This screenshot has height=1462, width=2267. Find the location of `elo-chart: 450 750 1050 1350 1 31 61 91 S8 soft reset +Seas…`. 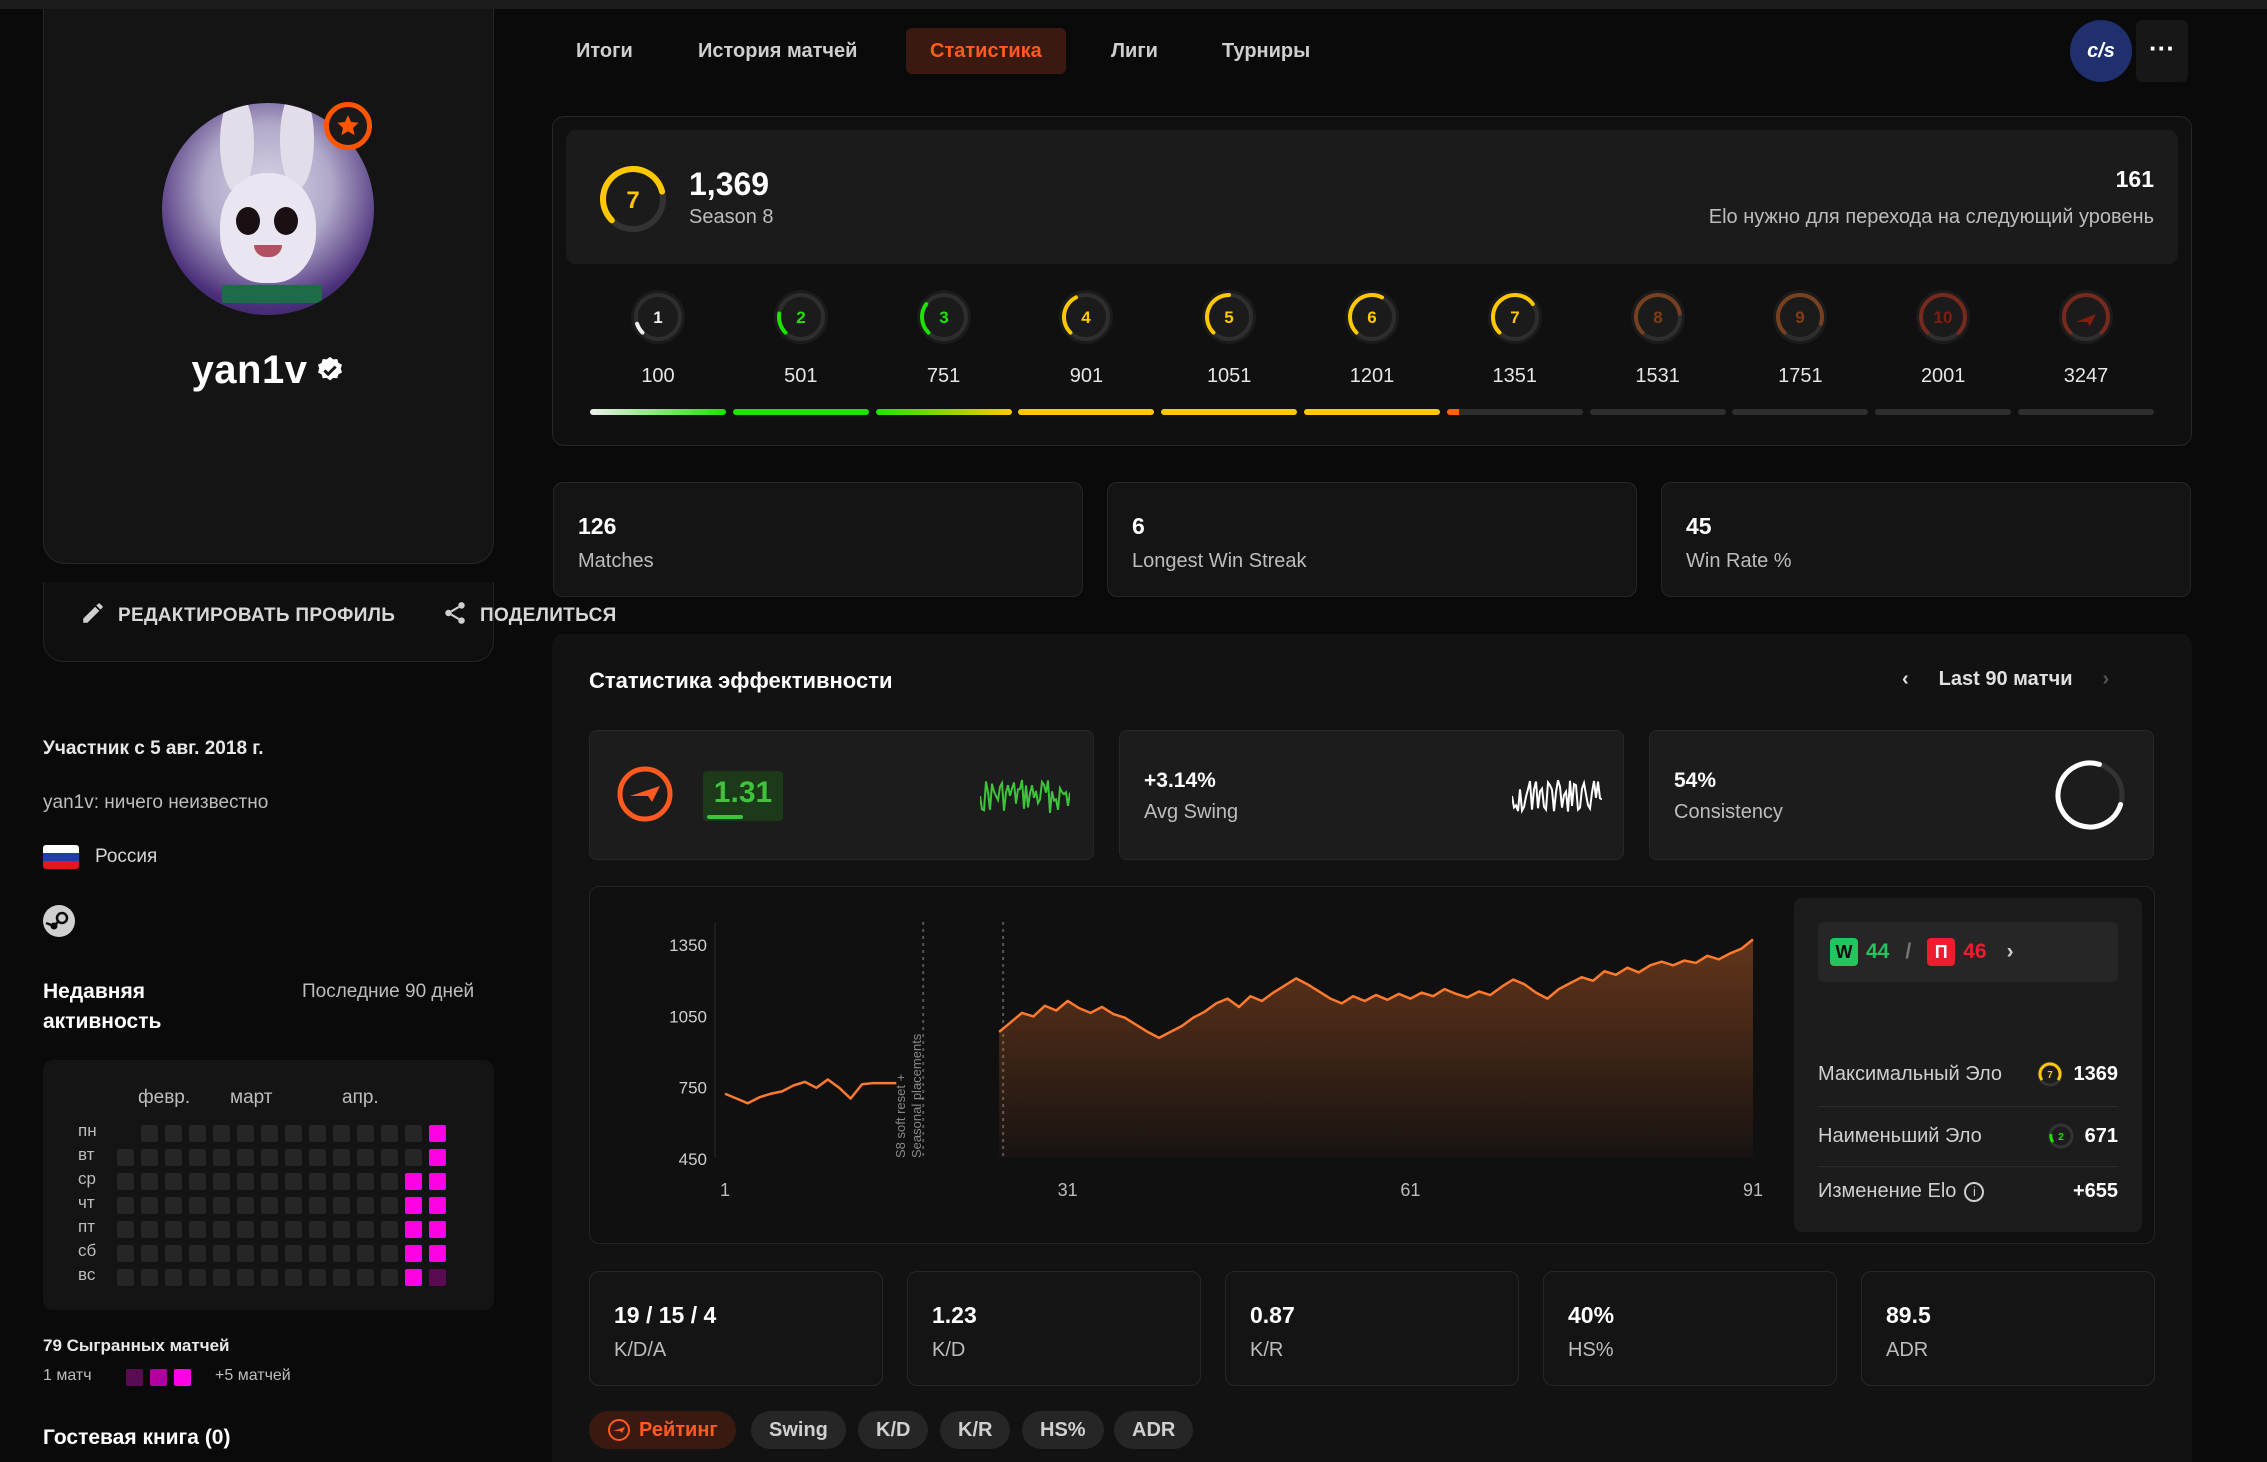

elo-chart: 450 750 1050 1350 1 31 61 91 S8 soft reset +Seas… is located at coordinates (1189, 1065).